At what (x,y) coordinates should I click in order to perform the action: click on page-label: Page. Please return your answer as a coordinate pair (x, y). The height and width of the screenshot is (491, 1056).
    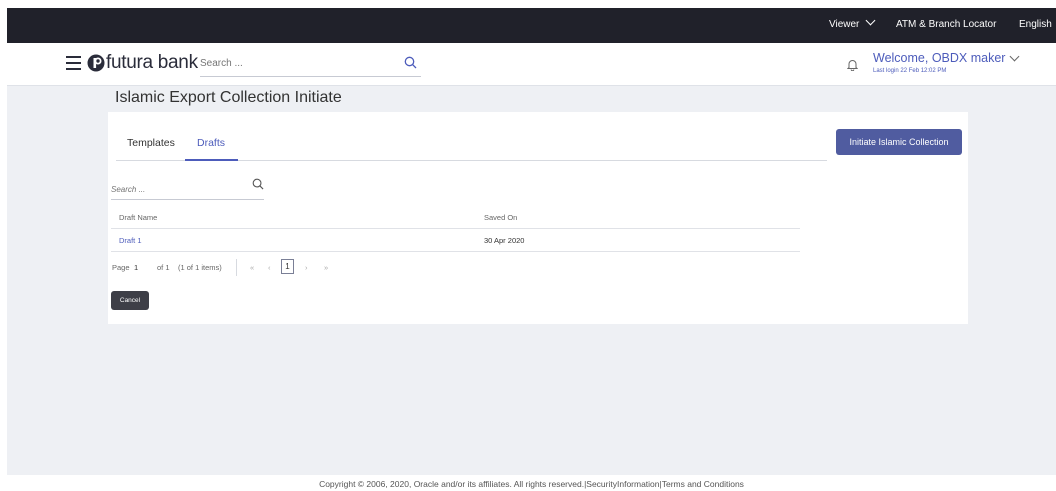
    Looking at the image, I should click on (121, 267).